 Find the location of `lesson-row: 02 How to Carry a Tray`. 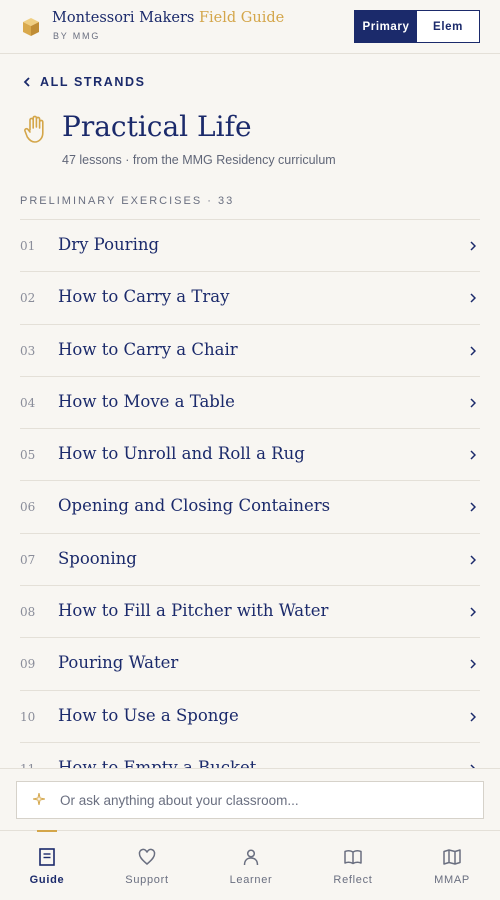

lesson-row: 02 How to Carry a Tray is located at coordinates (250, 297).